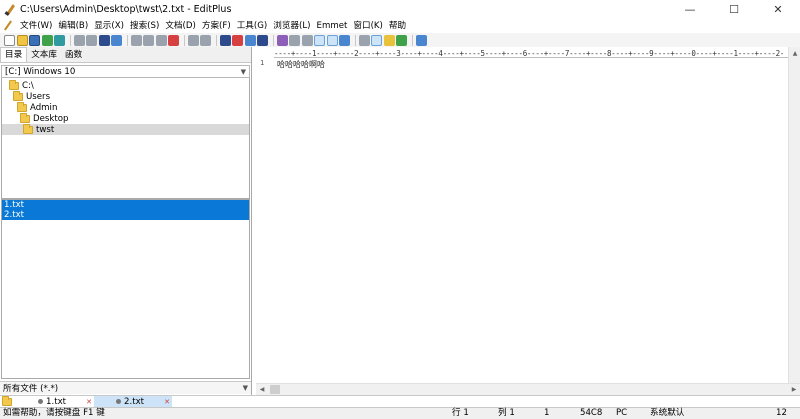  I want to click on status-line: 行 1, so click(460, 413).